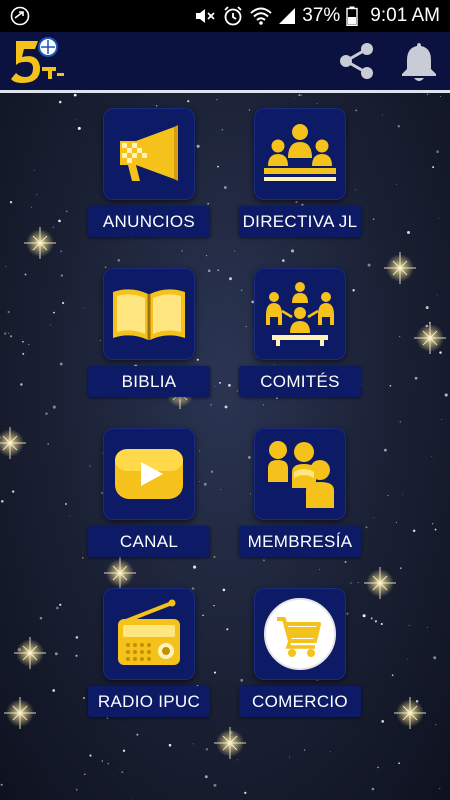 The image size is (450, 800). I want to click on notifications-button, so click(419, 61).